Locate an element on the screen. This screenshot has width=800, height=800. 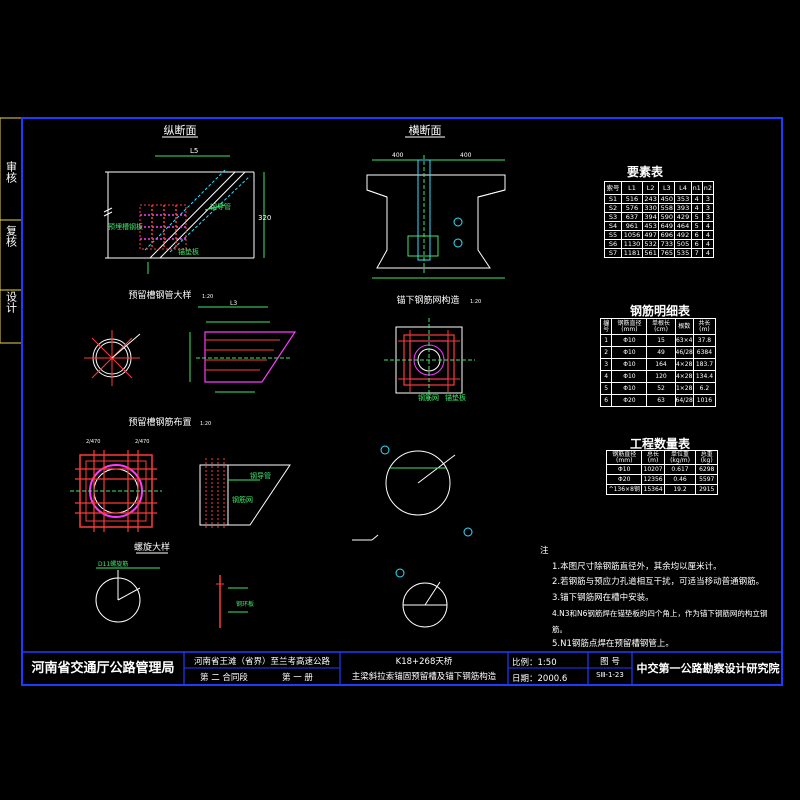
table-row: ^136×8钢 15364 19.2 2915 is located at coordinates (661, 489).